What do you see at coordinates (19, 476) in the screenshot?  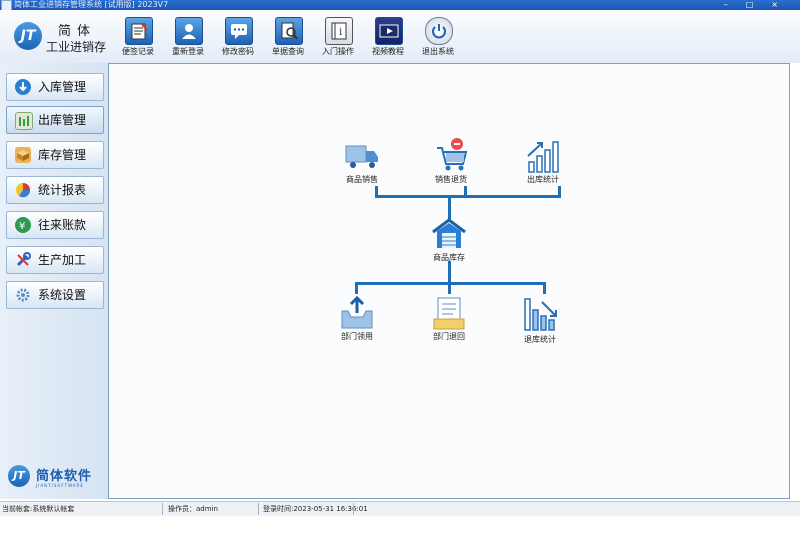 I see `brand-mark: JT` at bounding box center [19, 476].